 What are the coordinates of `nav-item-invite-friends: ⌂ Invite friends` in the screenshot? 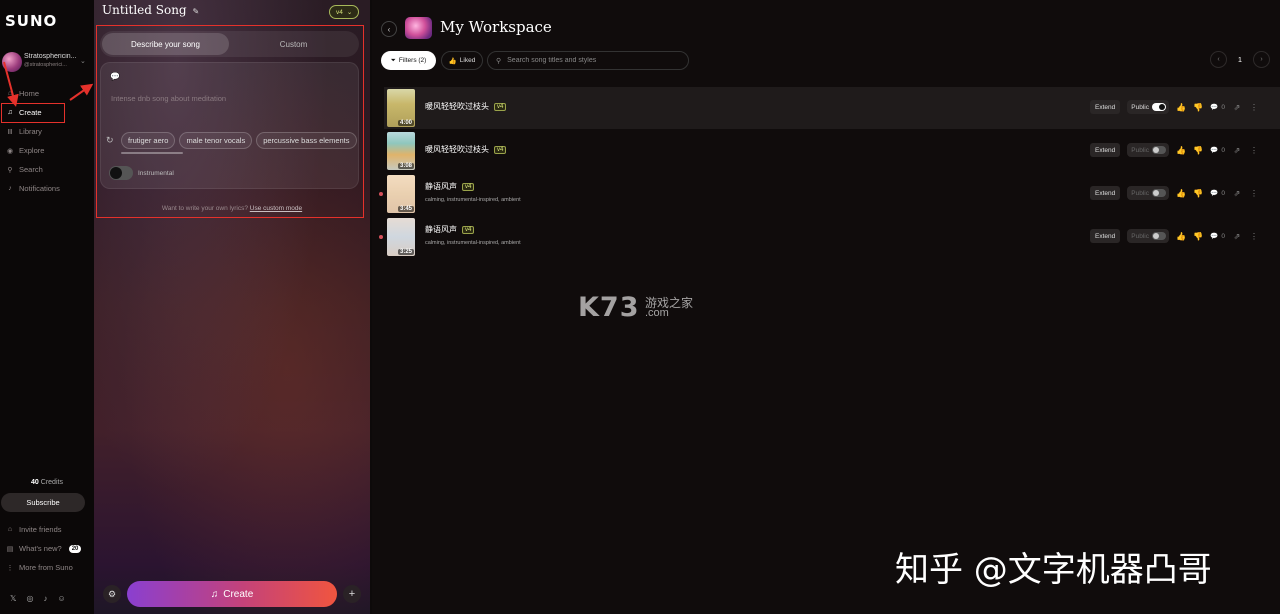 It's located at (47, 529).